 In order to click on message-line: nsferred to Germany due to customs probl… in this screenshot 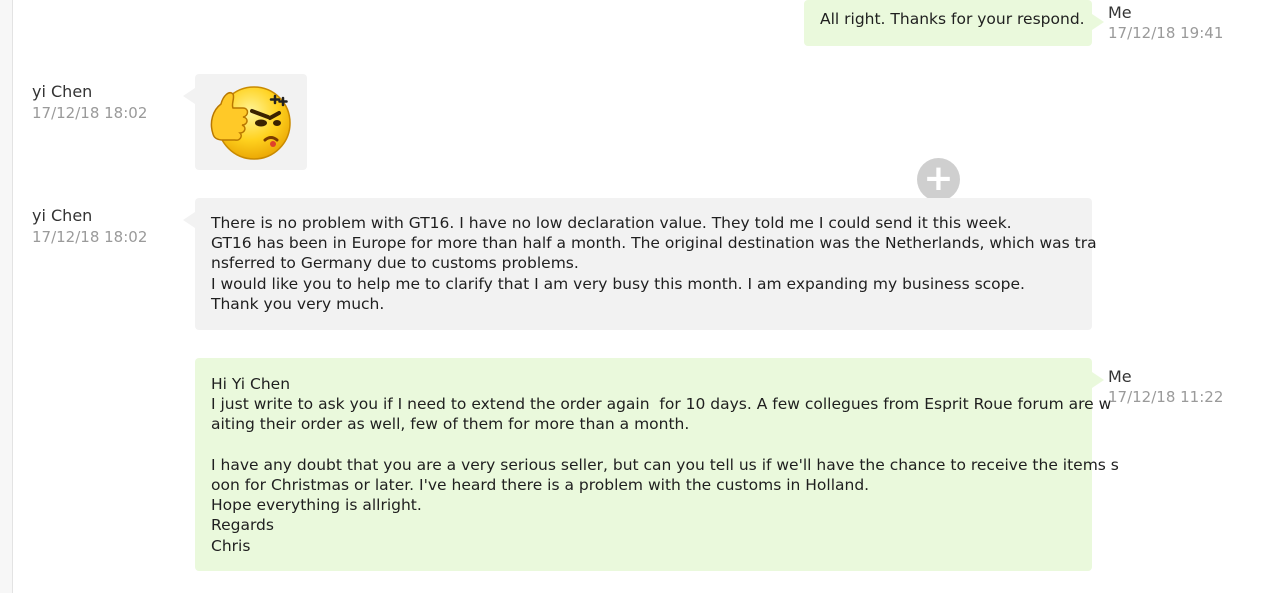, I will do `click(395, 263)`.